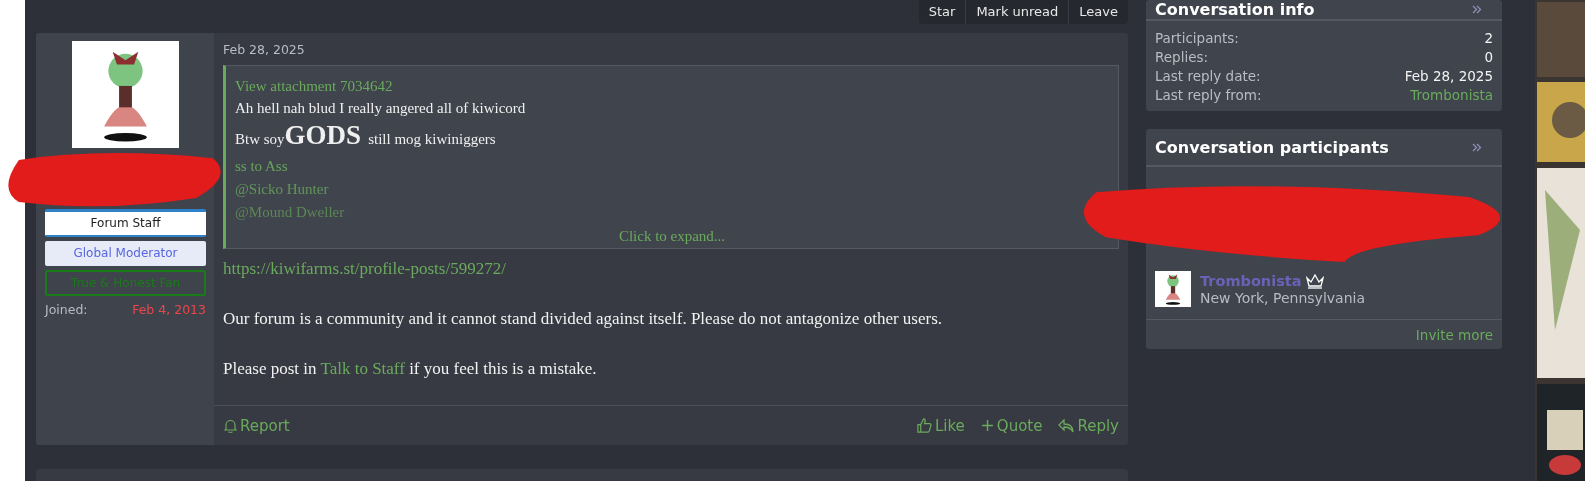 This screenshot has height=481, width=1585. What do you see at coordinates (672, 85) in the screenshot?
I see `attachment-link: View attachment 7034642` at bounding box center [672, 85].